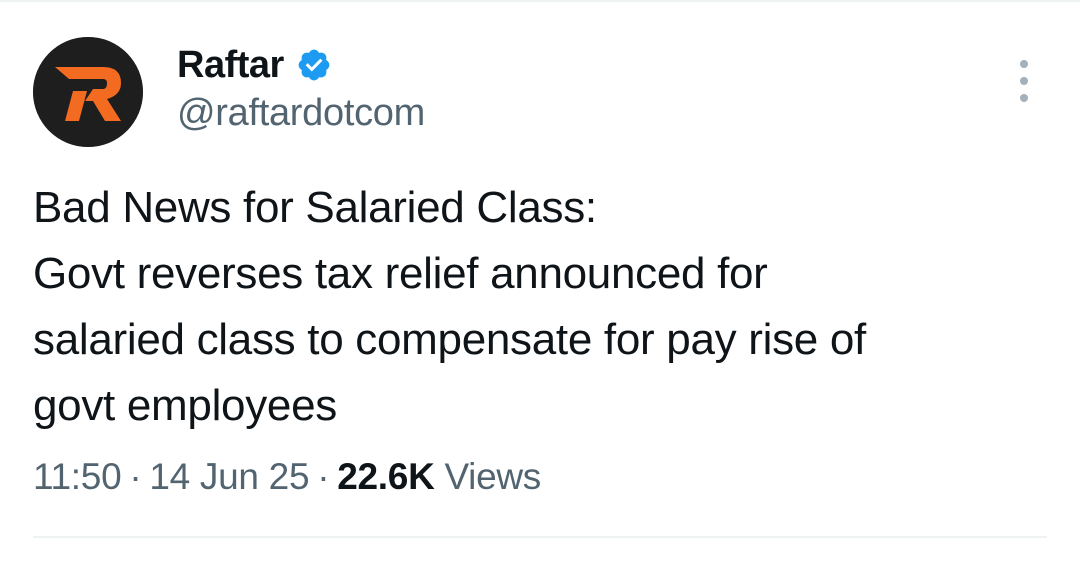 This screenshot has height=562, width=1080. I want to click on author-name-row: Raftar, so click(254, 65).